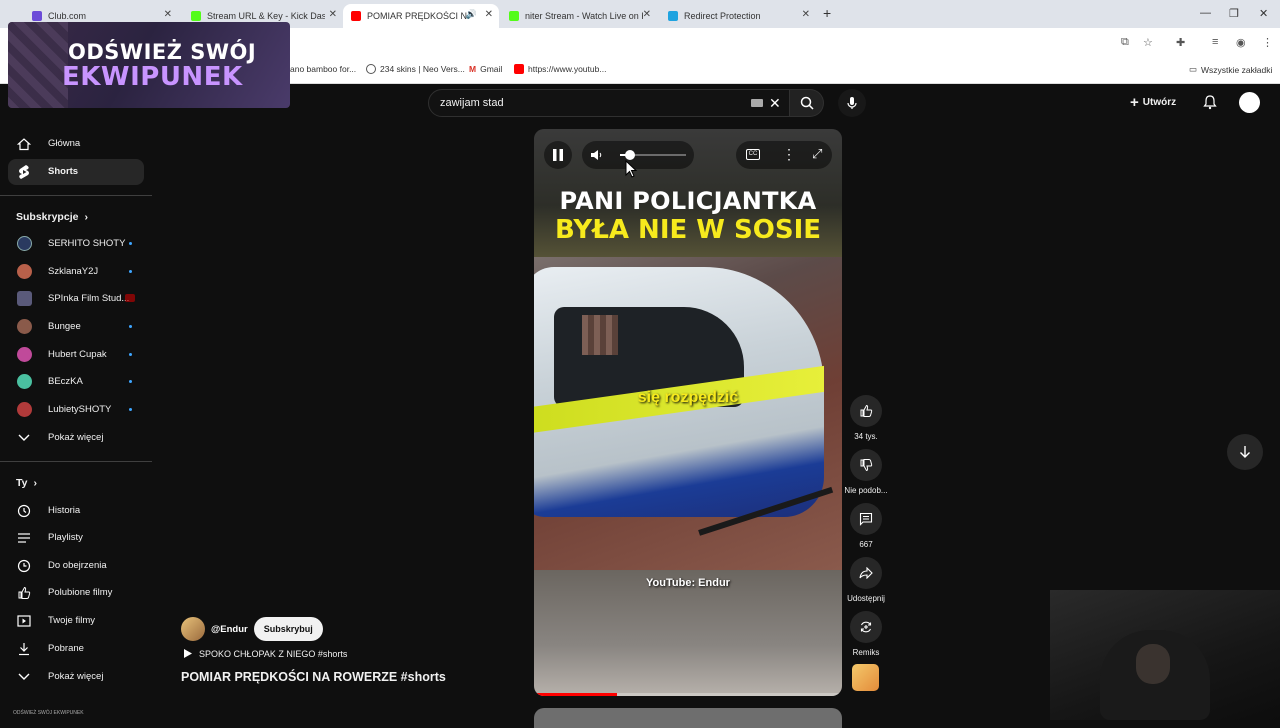 The width and height of the screenshot is (1280, 728). I want to click on star-icon: ☆, so click(1148, 42).